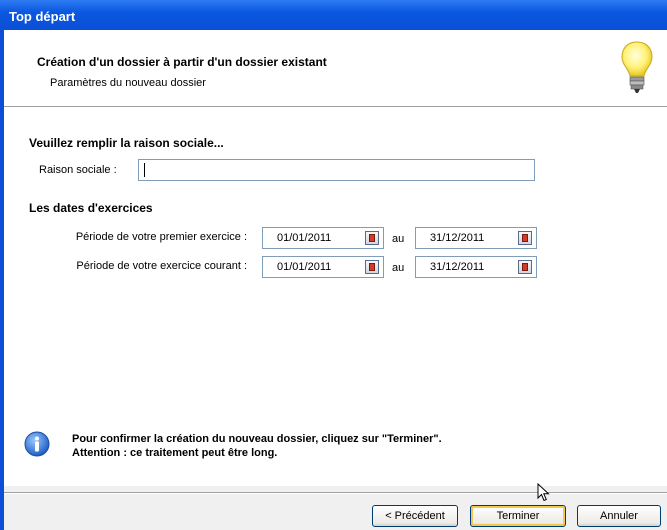  I want to click on raison-sociale-input, so click(336, 170).